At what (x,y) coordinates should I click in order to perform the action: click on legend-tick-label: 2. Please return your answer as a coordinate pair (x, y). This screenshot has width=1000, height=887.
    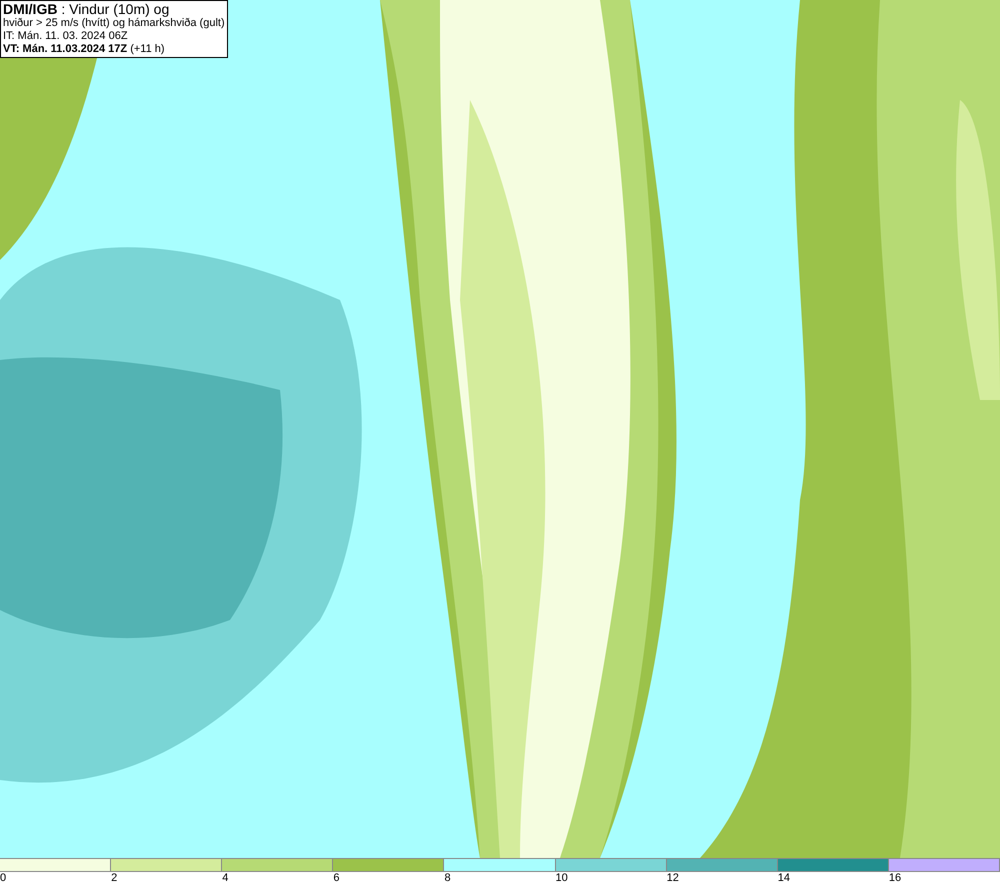
    Looking at the image, I should click on (114, 878).